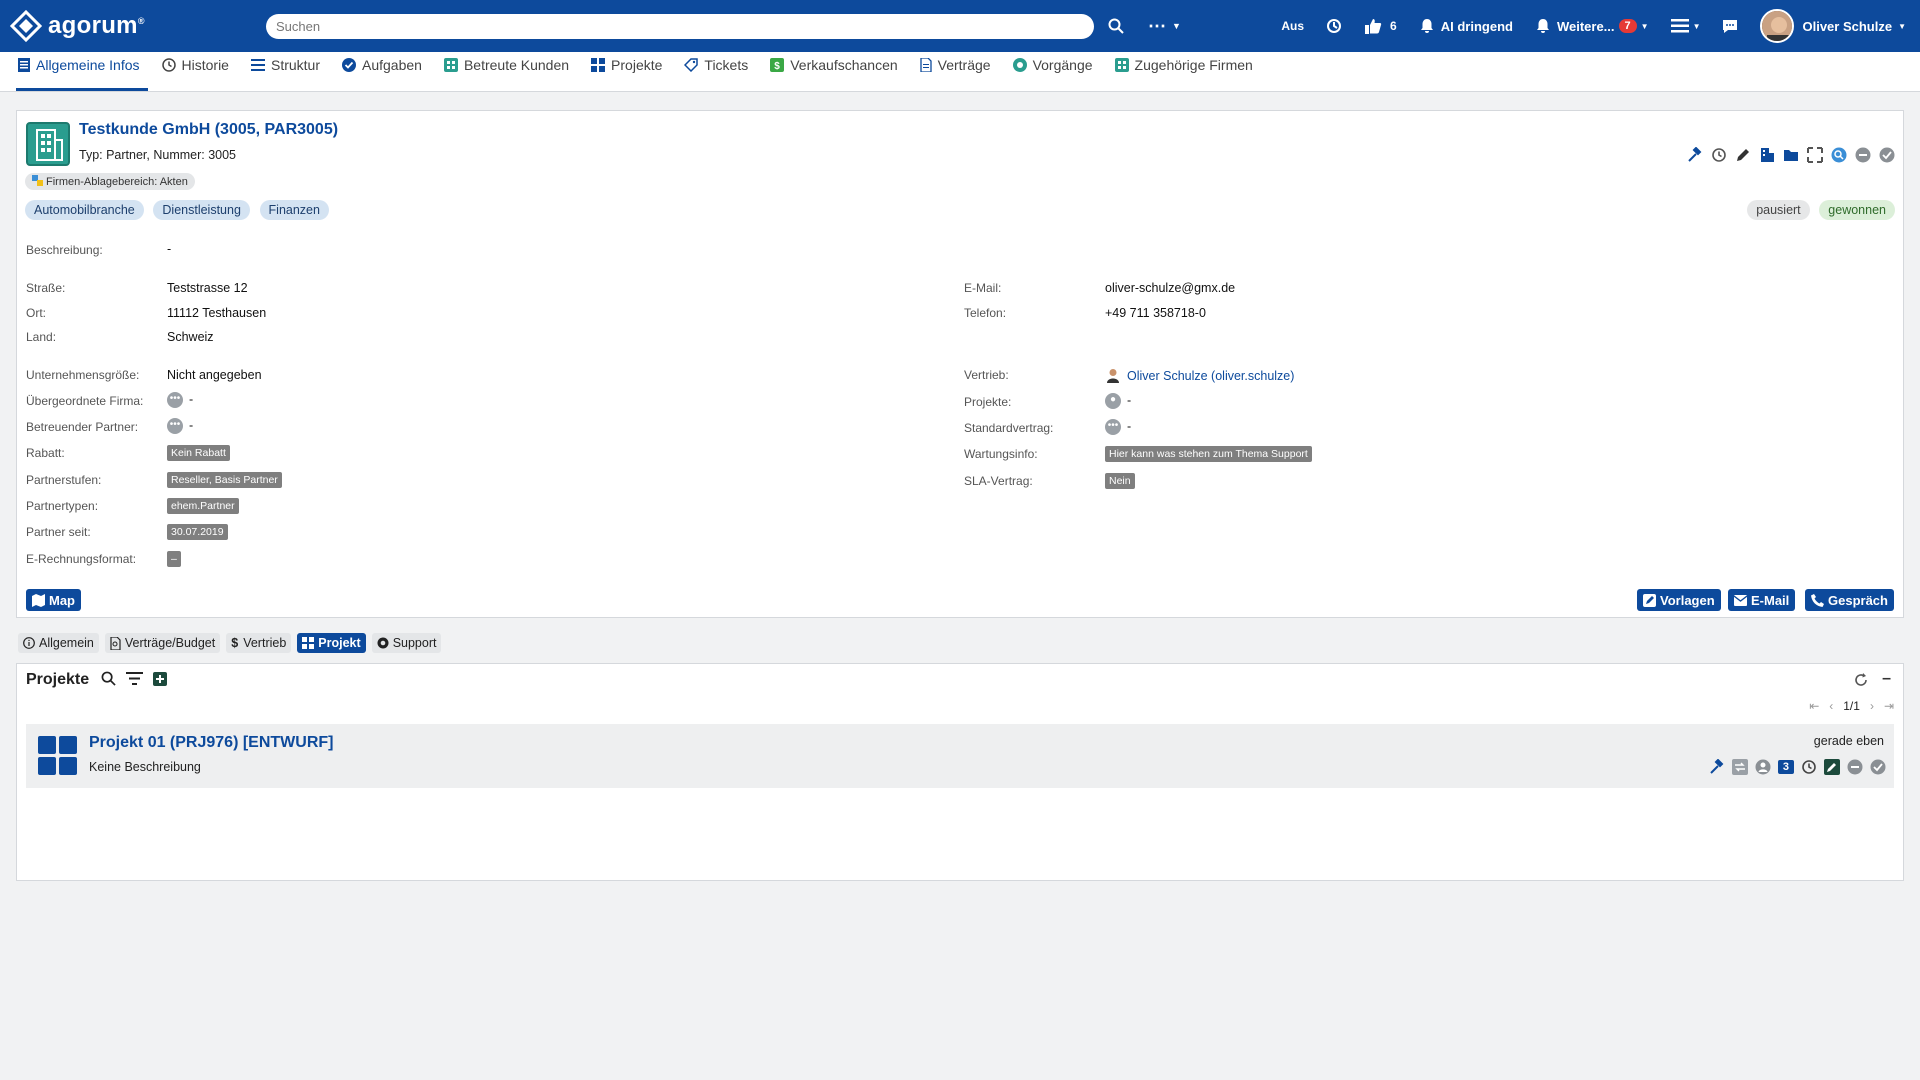 Image resolution: width=1920 pixels, height=1080 pixels. Describe the element at coordinates (46, 288) in the screenshot. I see `strasse-label: Straße:` at that location.